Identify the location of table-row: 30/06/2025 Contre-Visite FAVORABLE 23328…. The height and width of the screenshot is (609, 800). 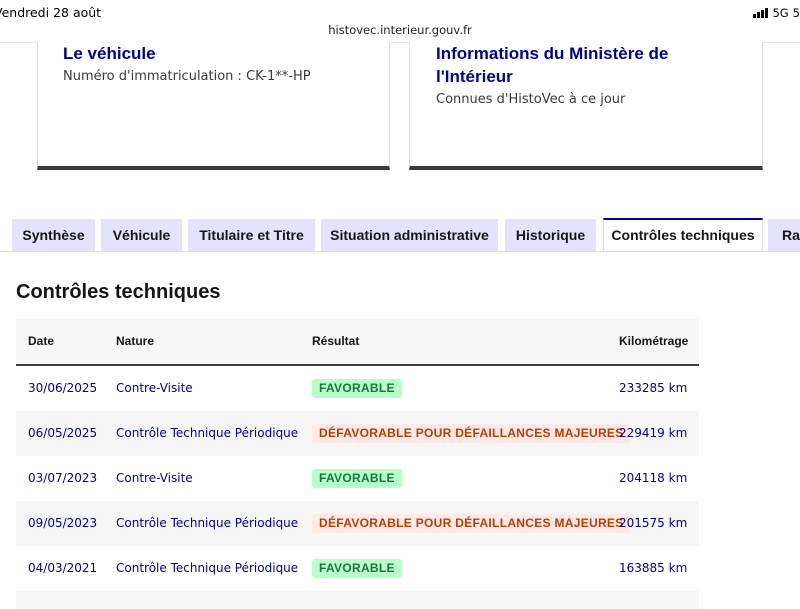
(357, 388).